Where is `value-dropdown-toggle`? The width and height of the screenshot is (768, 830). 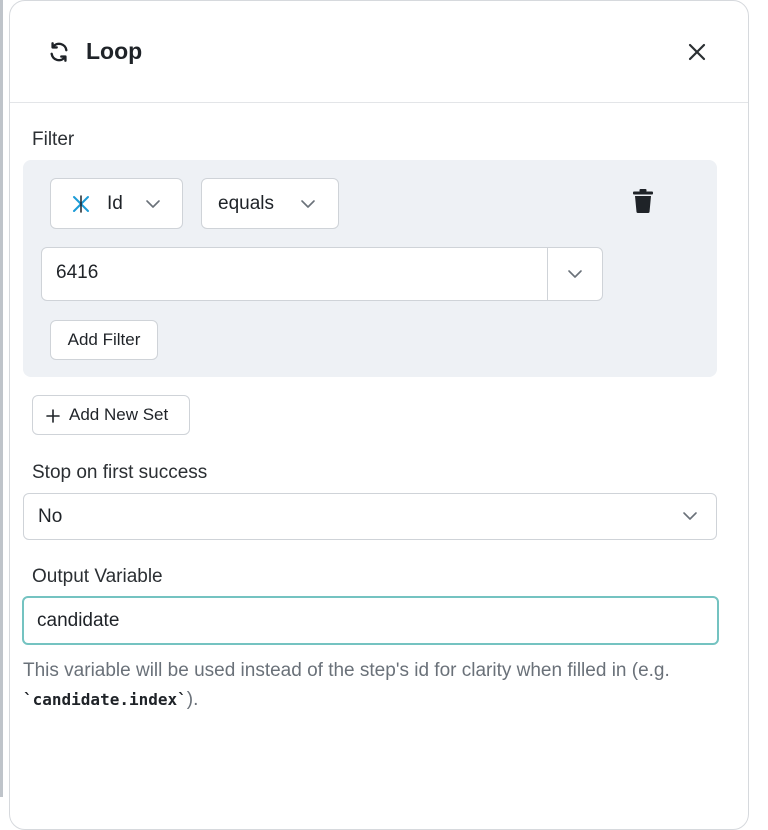
value-dropdown-toggle is located at coordinates (575, 274).